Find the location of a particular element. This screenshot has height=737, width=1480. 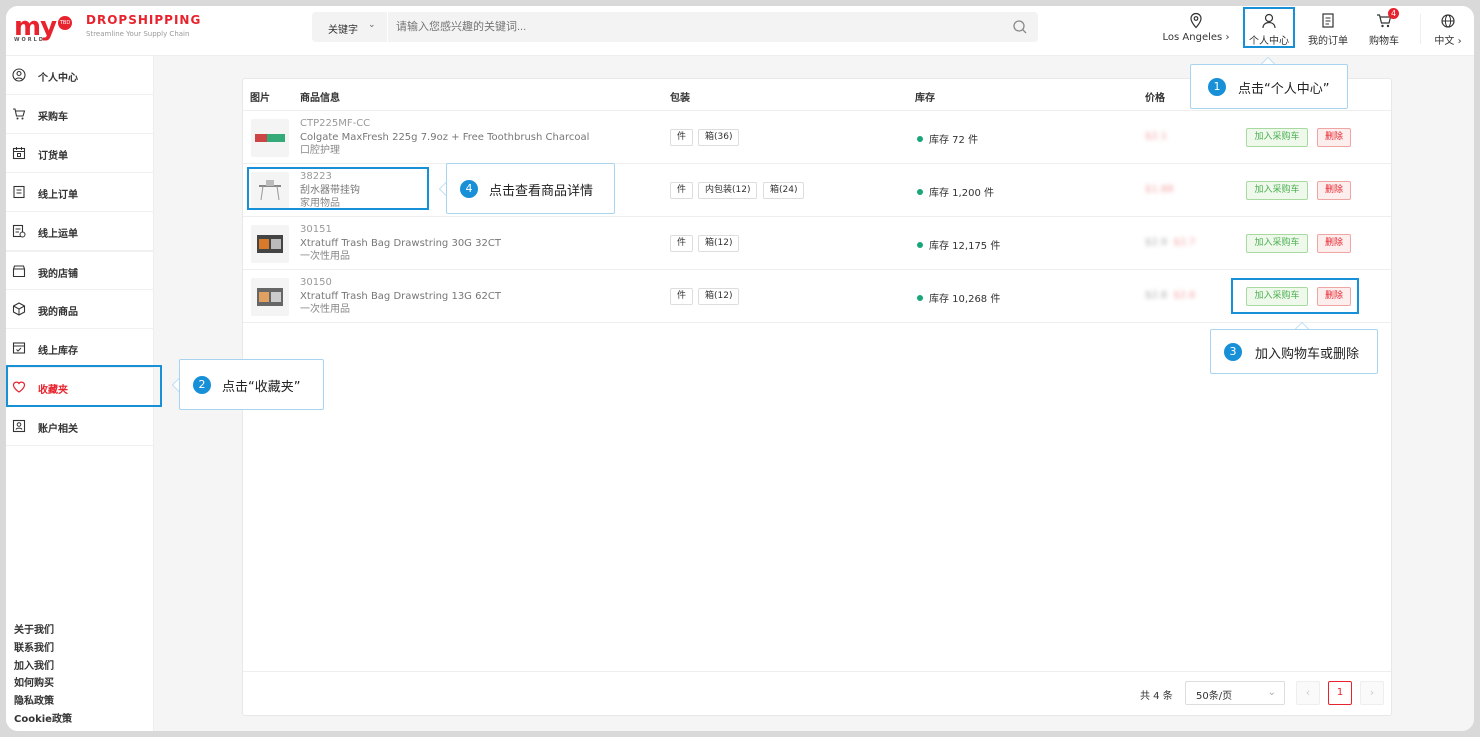

logo-subtext: WORLD is located at coordinates (29, 40).